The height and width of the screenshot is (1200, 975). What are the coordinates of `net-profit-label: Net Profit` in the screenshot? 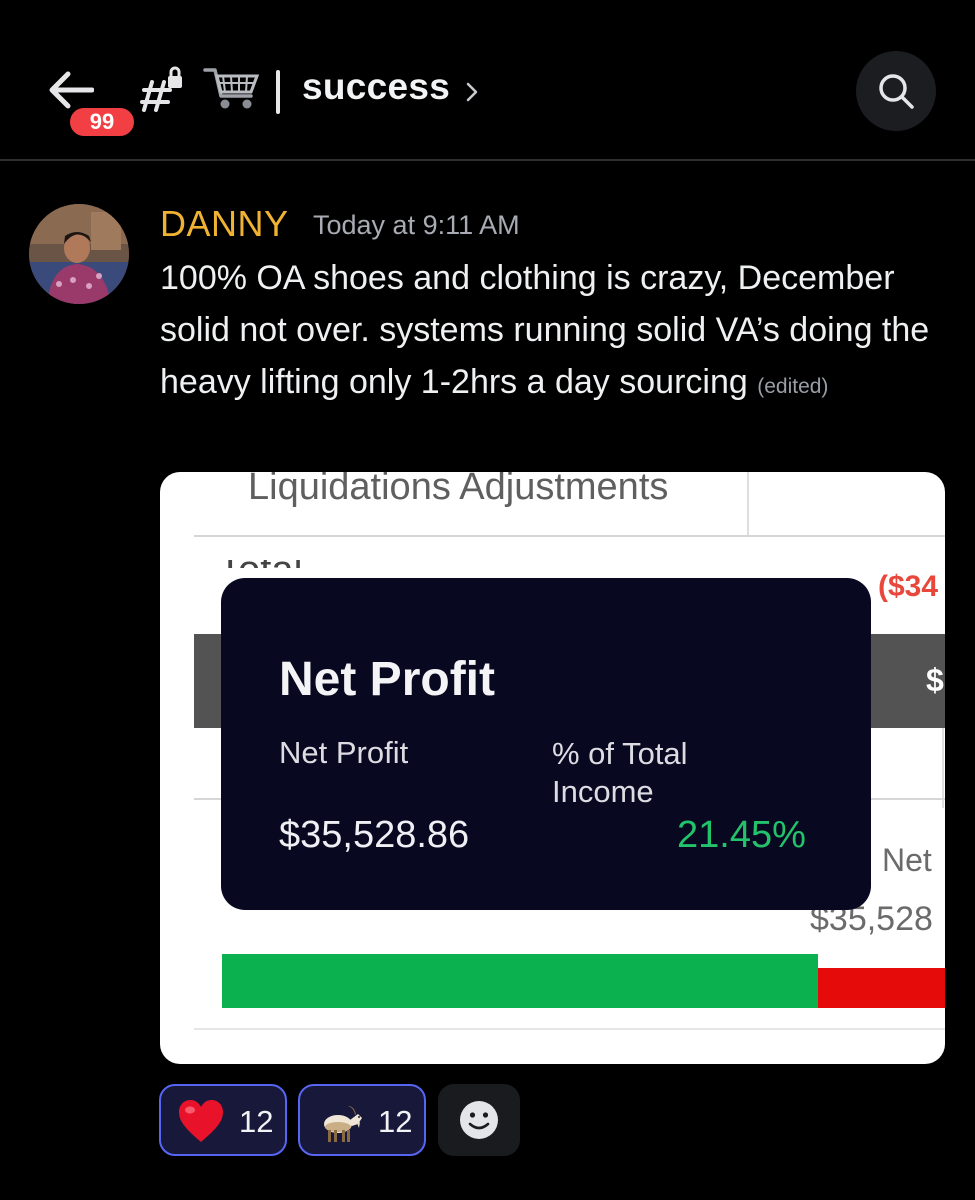 It's located at (344, 752).